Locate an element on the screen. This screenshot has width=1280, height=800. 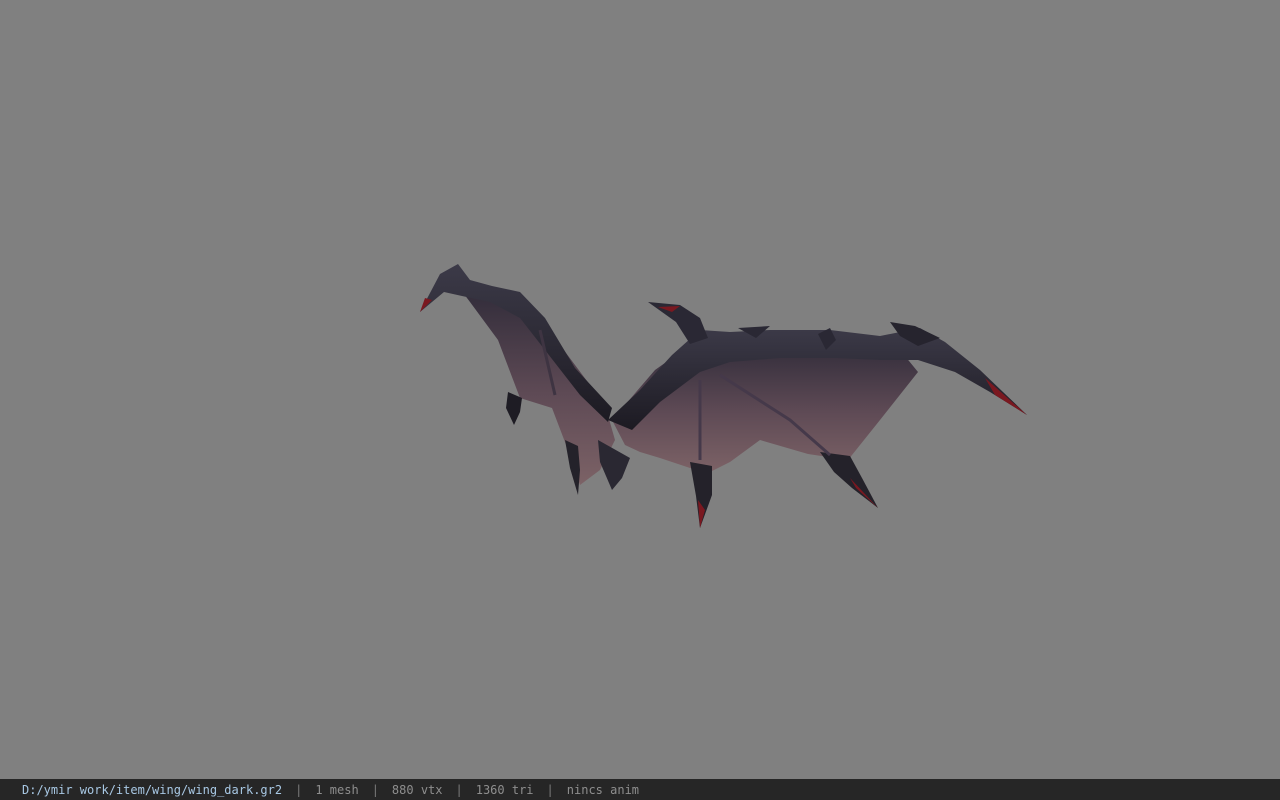
mesh-count: 1 mesh is located at coordinates (337, 789).